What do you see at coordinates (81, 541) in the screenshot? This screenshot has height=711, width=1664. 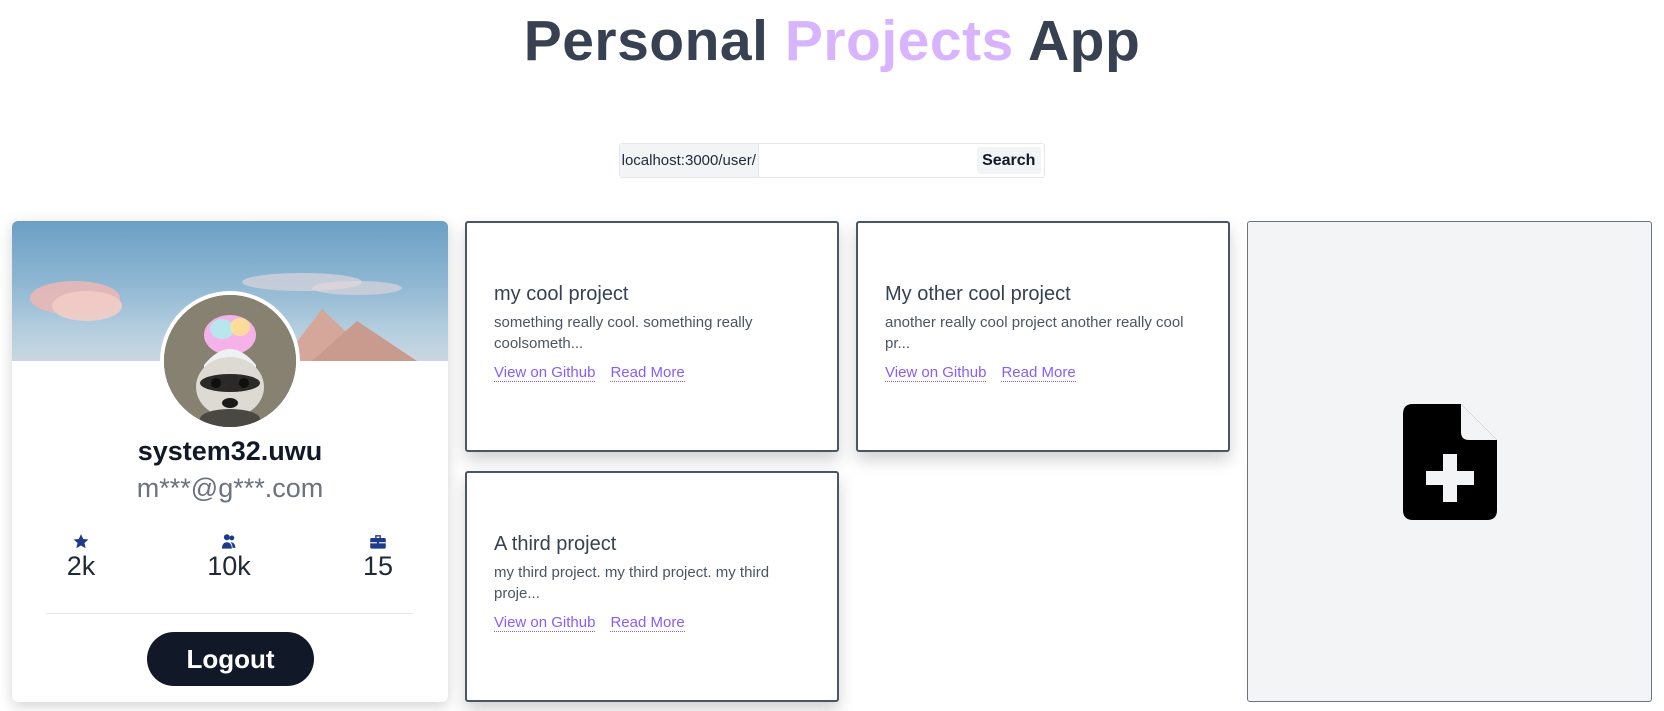 I see `star-icon` at bounding box center [81, 541].